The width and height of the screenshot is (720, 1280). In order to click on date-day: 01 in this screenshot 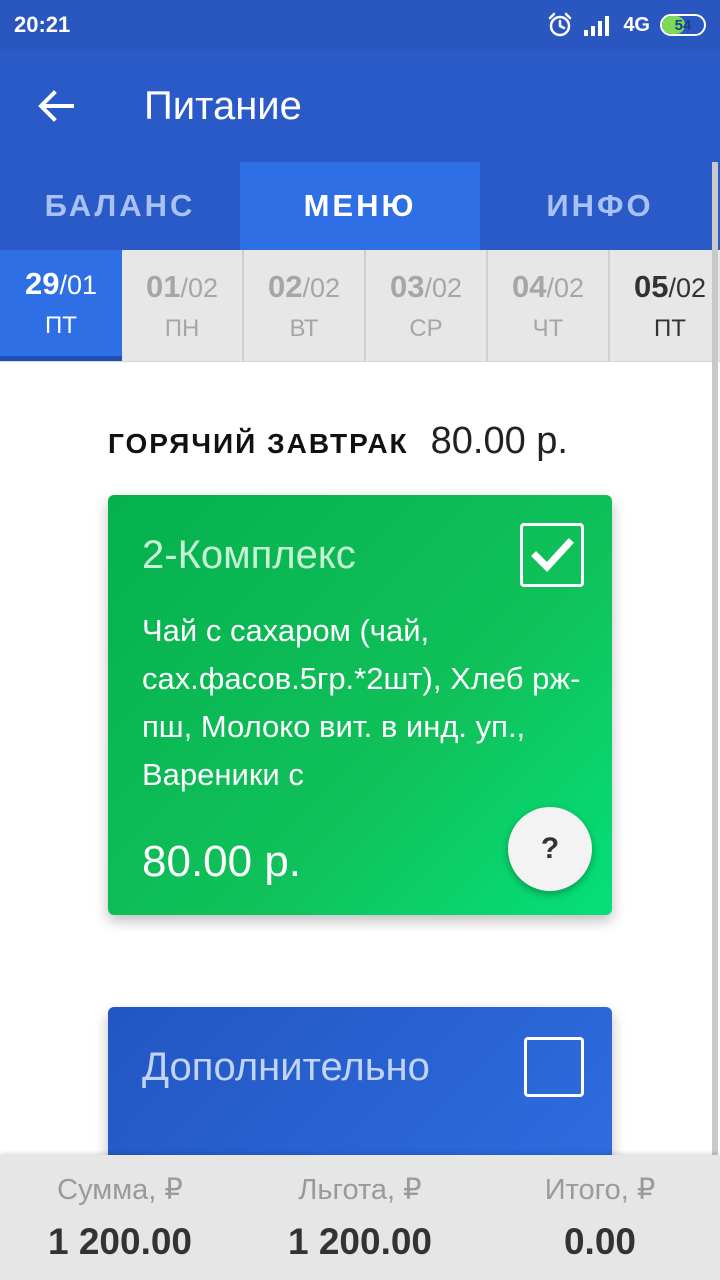, I will do `click(163, 286)`.